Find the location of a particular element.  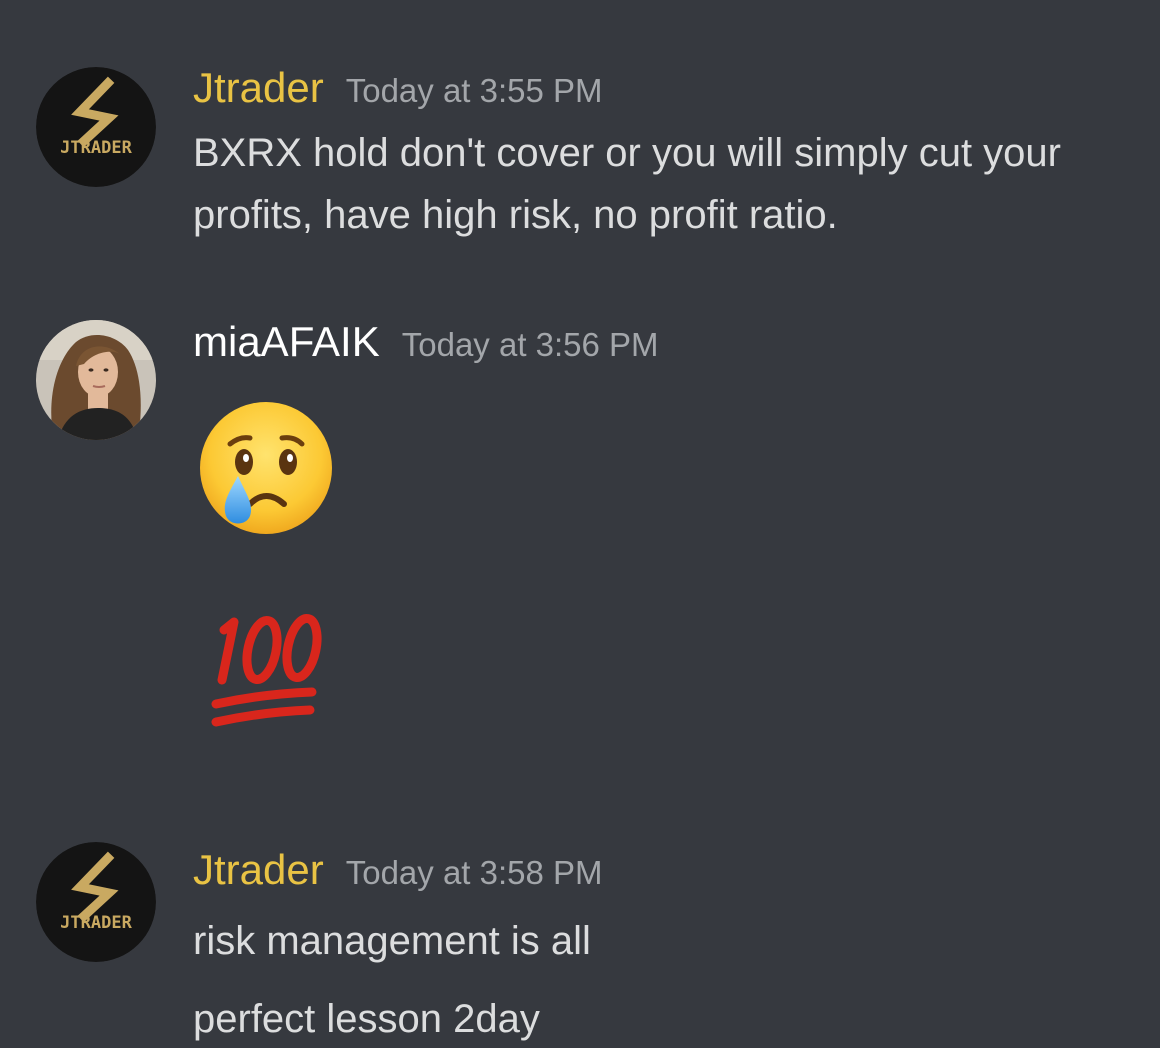

avatar is located at coordinates (96, 380).